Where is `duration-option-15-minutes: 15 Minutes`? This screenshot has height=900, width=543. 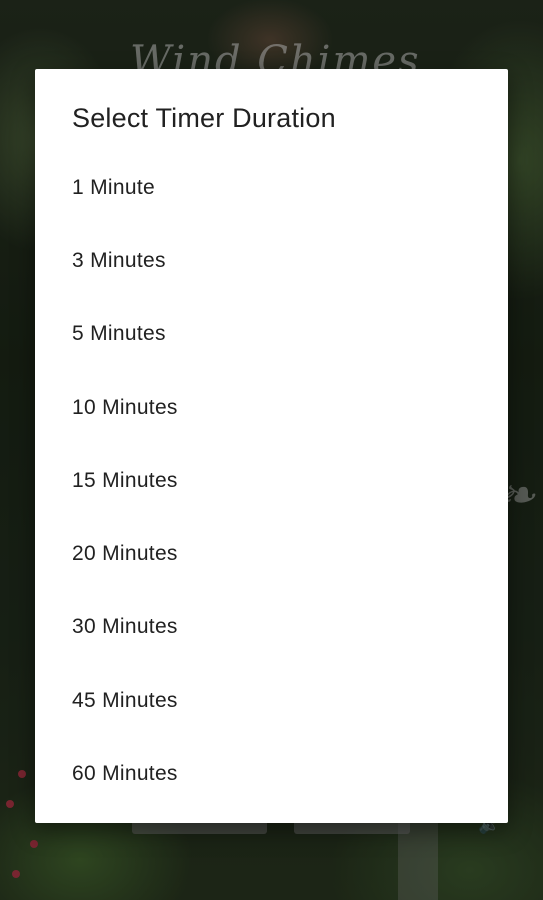
duration-option-15-minutes: 15 Minutes is located at coordinates (271, 480).